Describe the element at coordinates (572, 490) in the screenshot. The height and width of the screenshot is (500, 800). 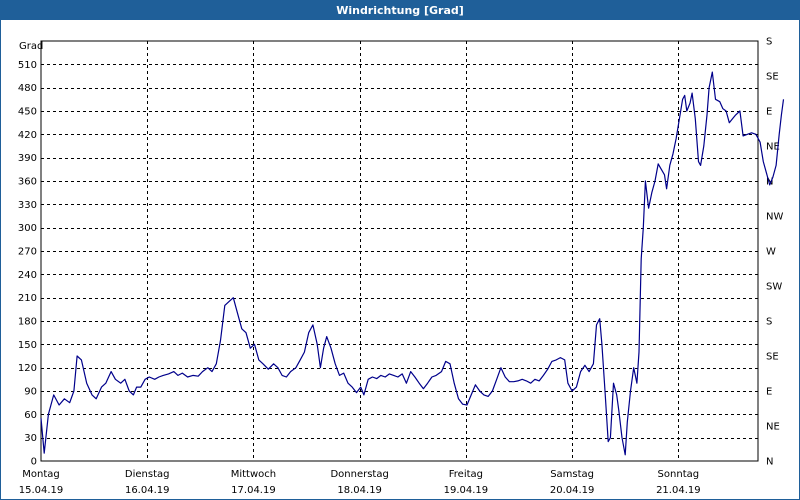
I see `x-tick-date: 20.04.19` at that location.